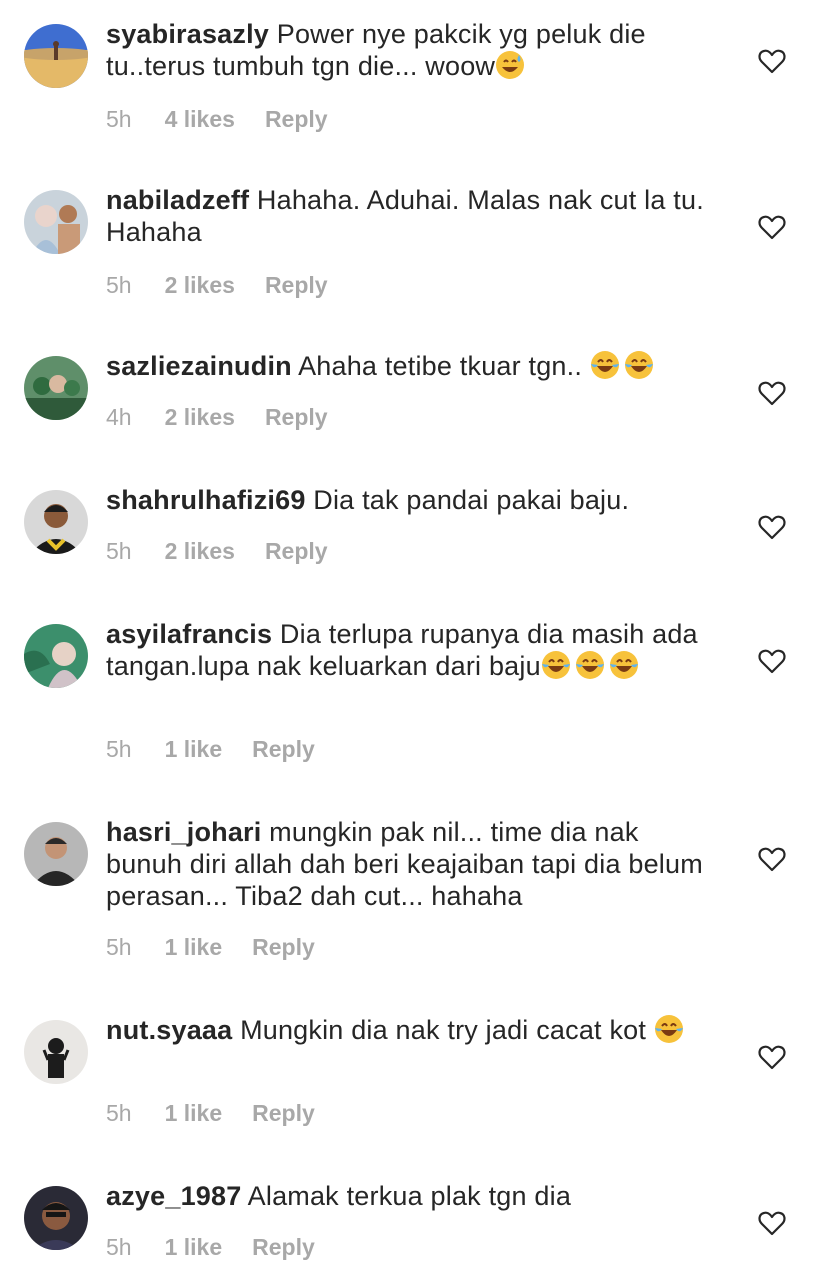 The width and height of the screenshot is (828, 1285). What do you see at coordinates (199, 366) in the screenshot?
I see `comment-username: sazliezainudin` at bounding box center [199, 366].